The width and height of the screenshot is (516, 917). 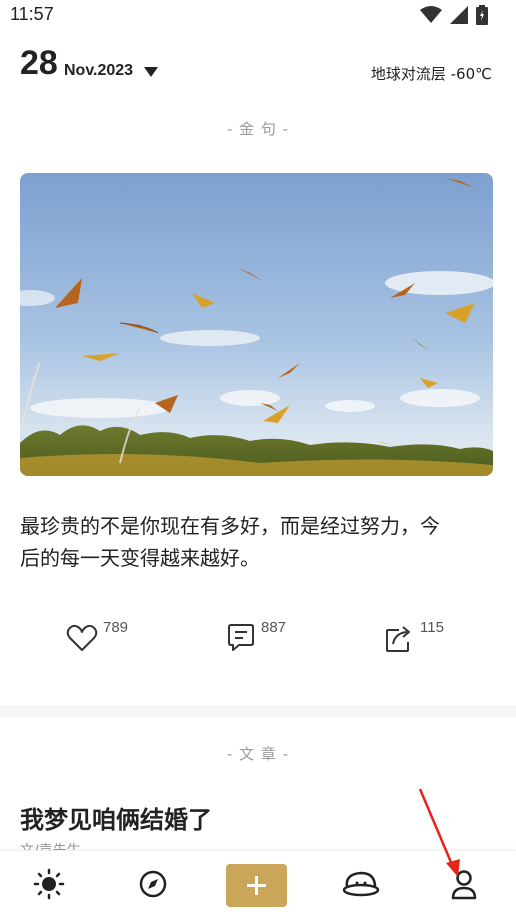 What do you see at coordinates (258, 711) in the screenshot?
I see `section-divider` at bounding box center [258, 711].